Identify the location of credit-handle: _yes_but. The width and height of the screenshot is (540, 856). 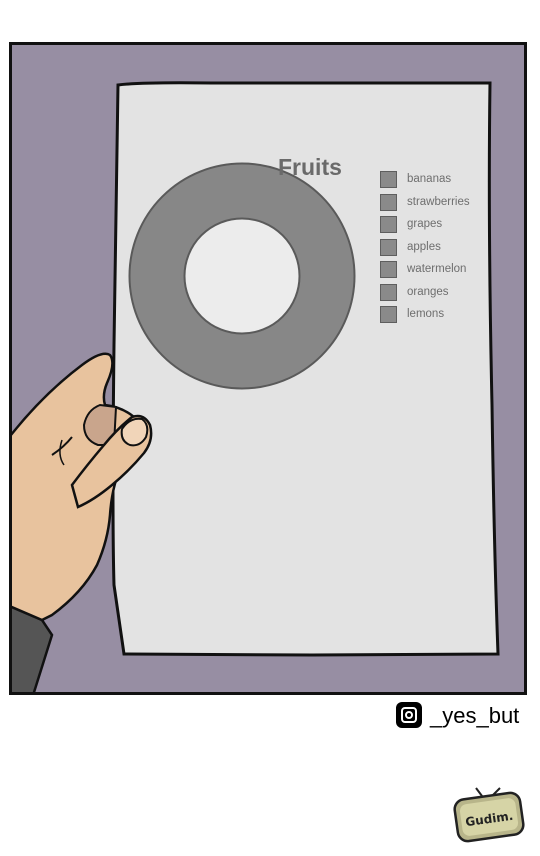
(475, 715).